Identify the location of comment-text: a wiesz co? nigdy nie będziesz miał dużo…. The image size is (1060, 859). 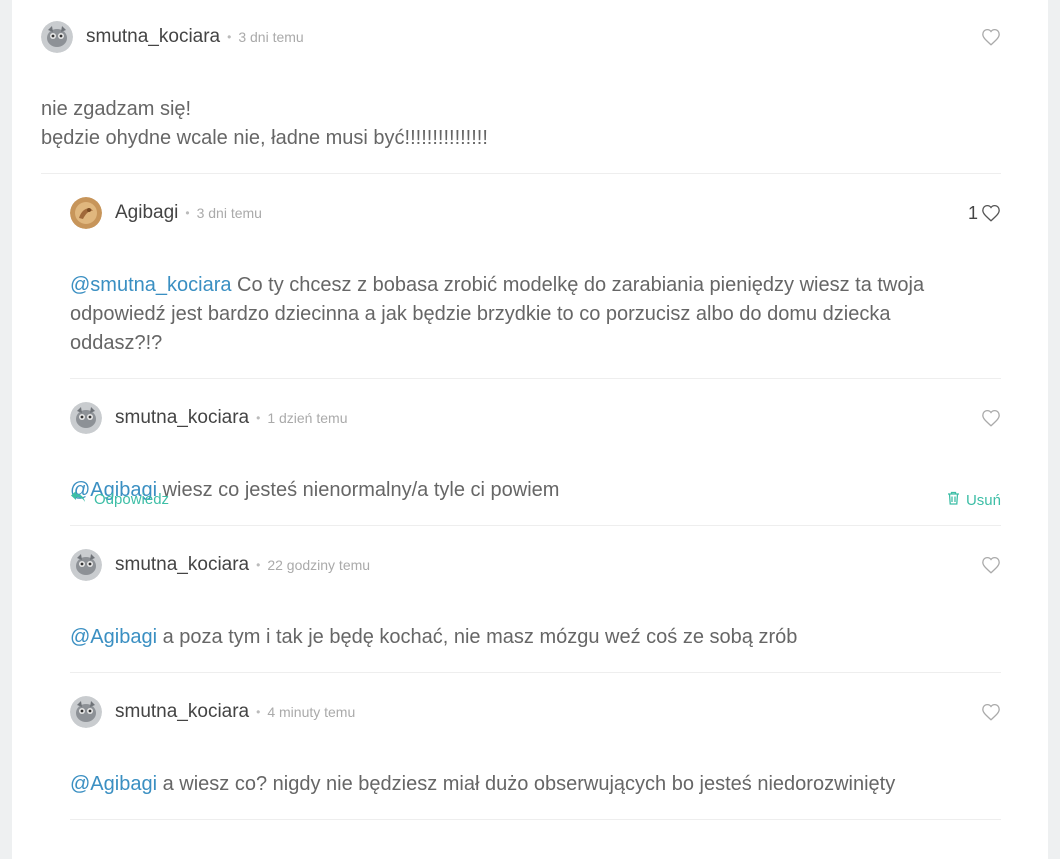
(526, 784).